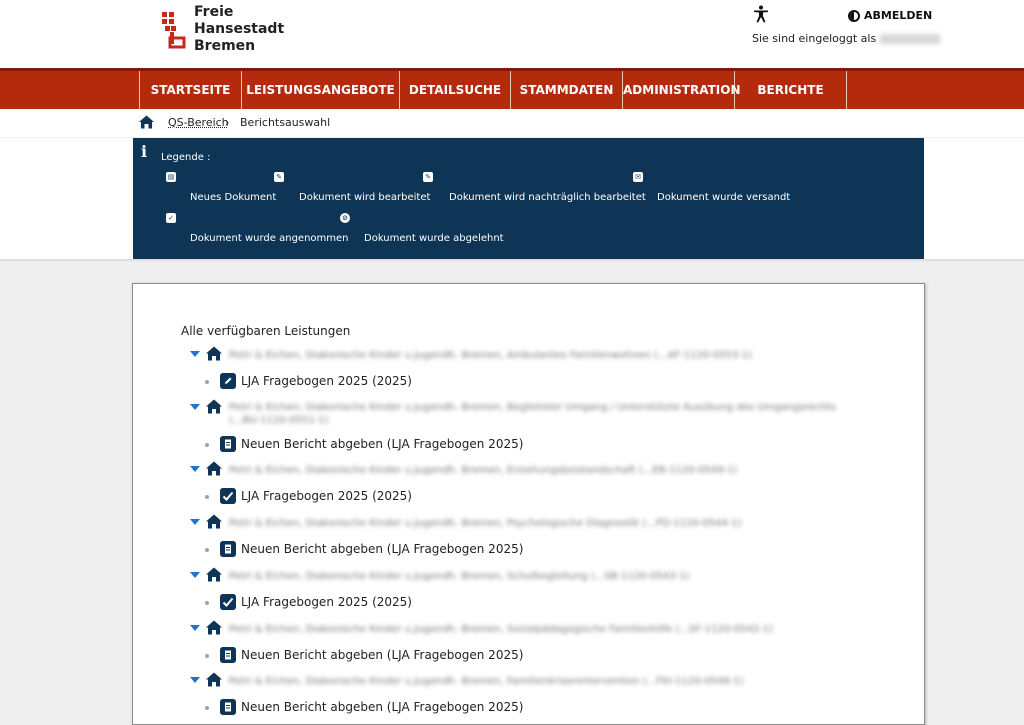  I want to click on logout-button: ABMELDEN, so click(890, 15).